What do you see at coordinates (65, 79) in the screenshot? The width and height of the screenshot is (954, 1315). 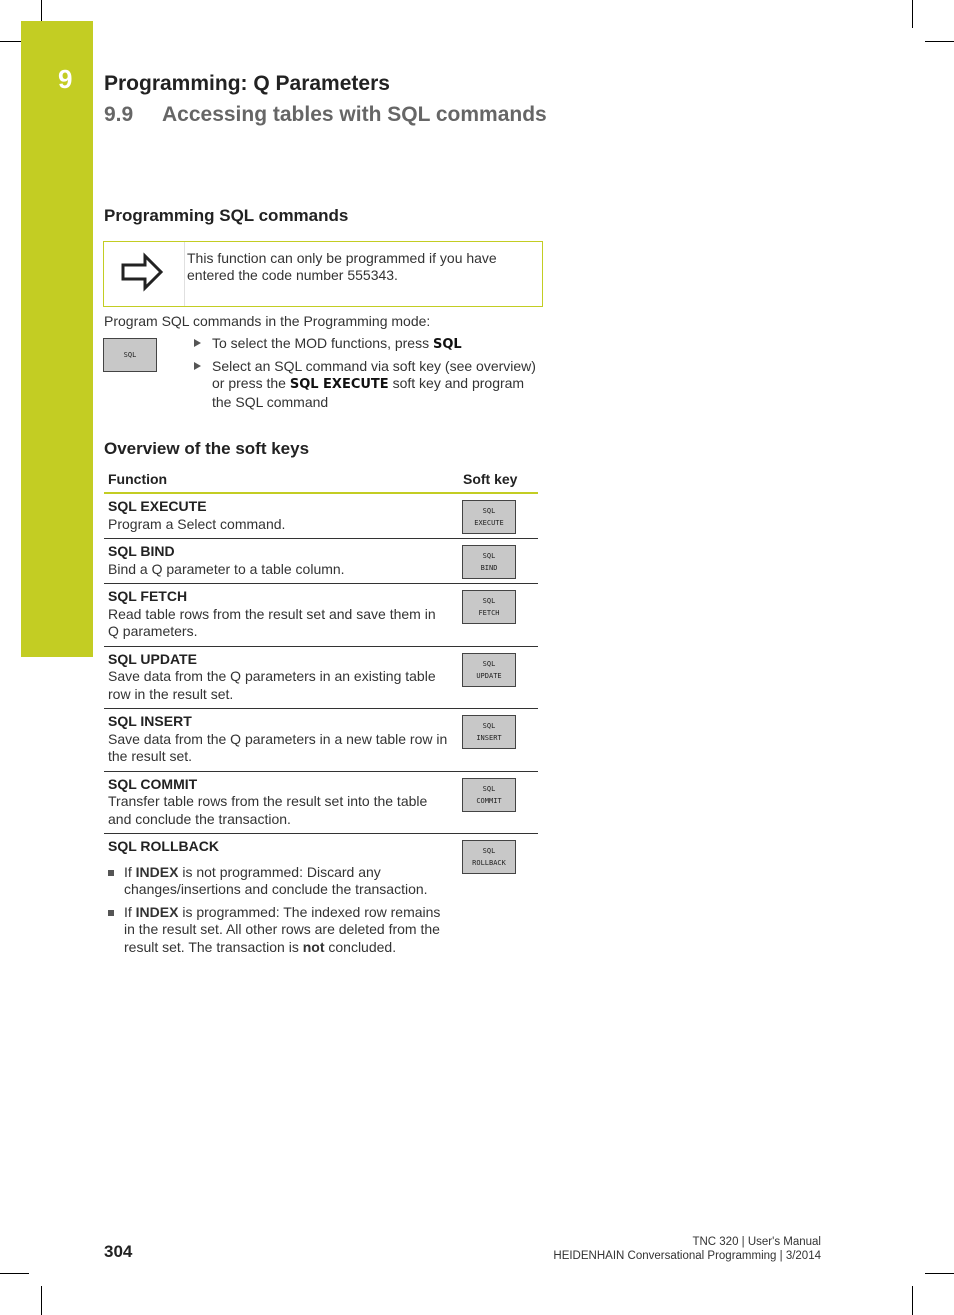 I see `chapter-number: 9` at bounding box center [65, 79].